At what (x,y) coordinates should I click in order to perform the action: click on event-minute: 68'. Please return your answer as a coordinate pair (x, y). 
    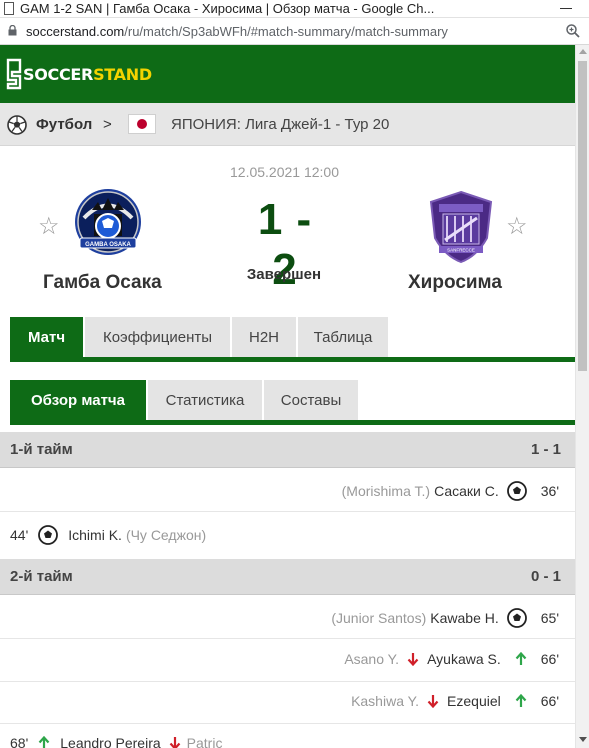
    Looking at the image, I should click on (19, 741).